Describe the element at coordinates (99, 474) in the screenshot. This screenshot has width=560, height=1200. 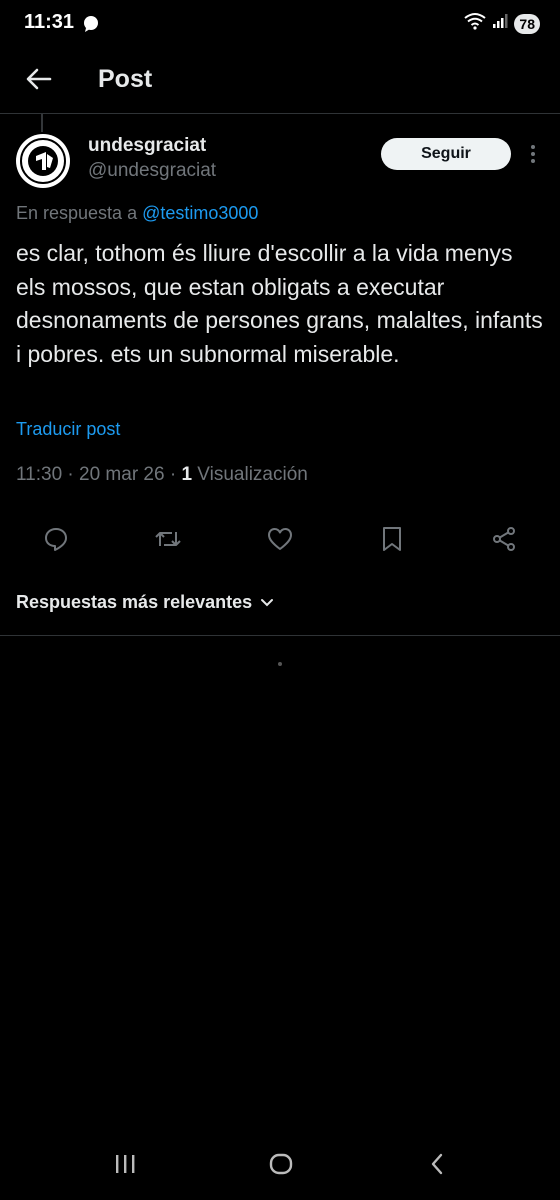
I see `post-timestamp: 11:30 · 20 mar 26 ·` at that location.